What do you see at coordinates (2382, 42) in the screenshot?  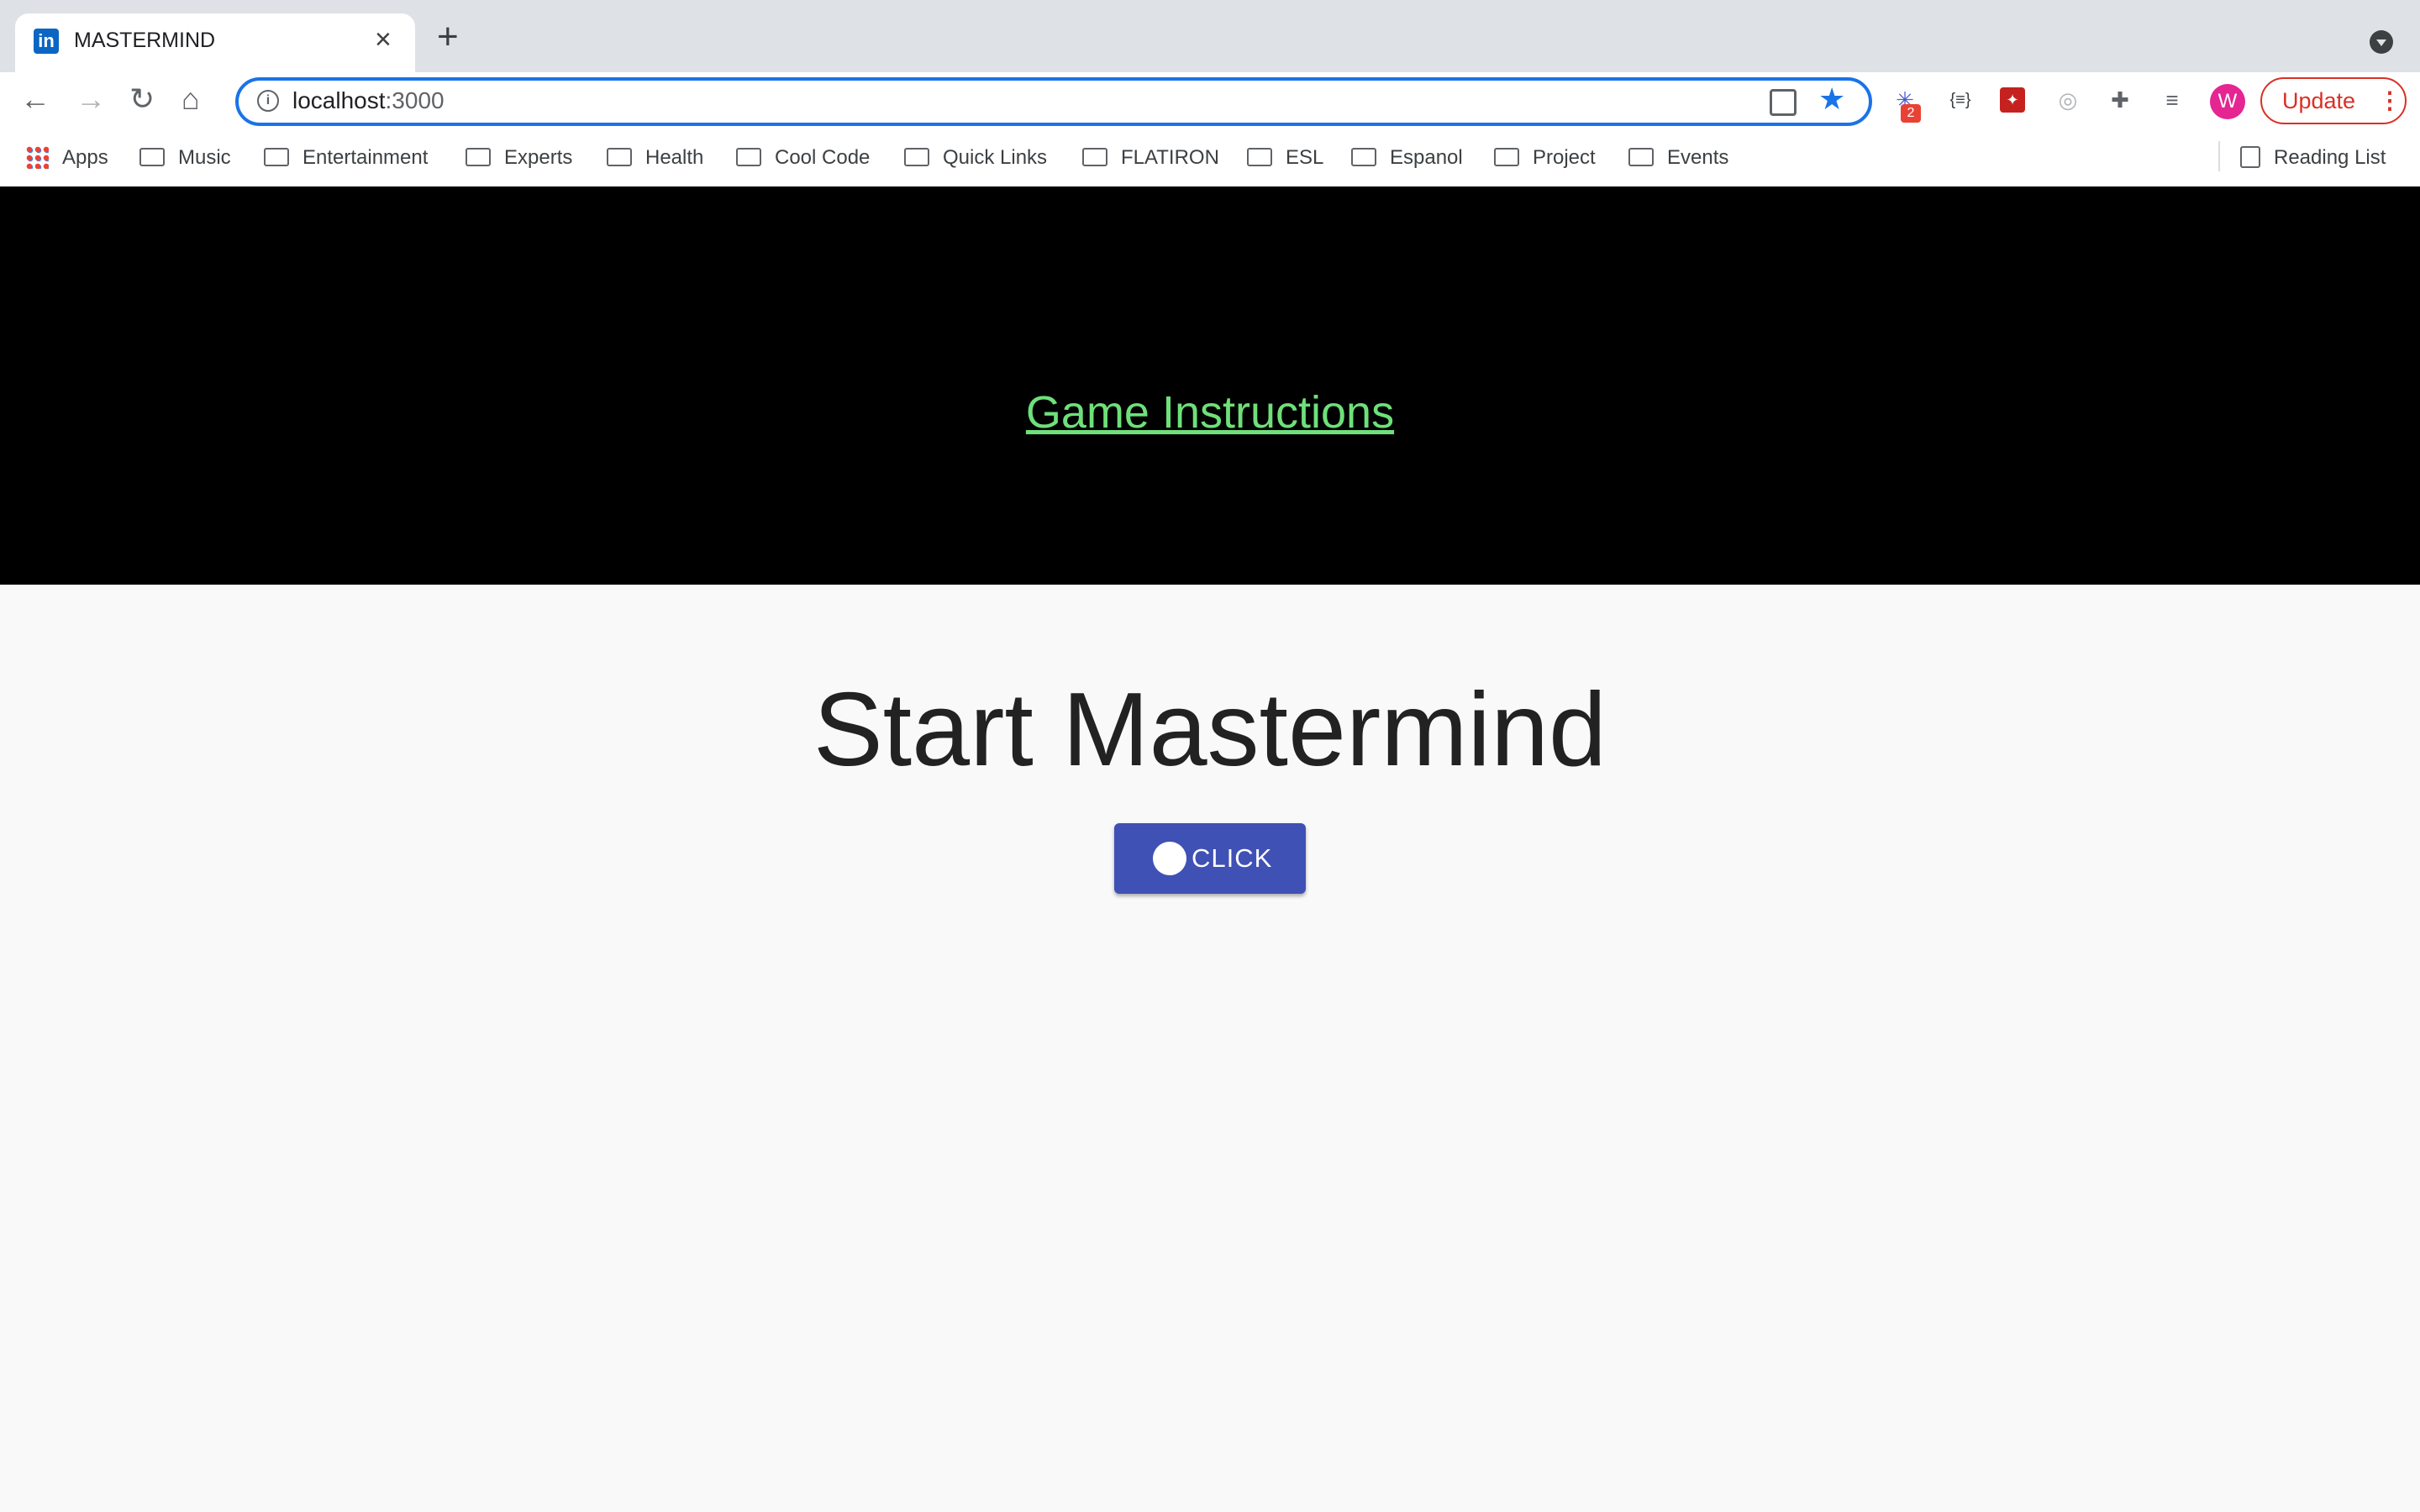 I see `tab-search-icon` at bounding box center [2382, 42].